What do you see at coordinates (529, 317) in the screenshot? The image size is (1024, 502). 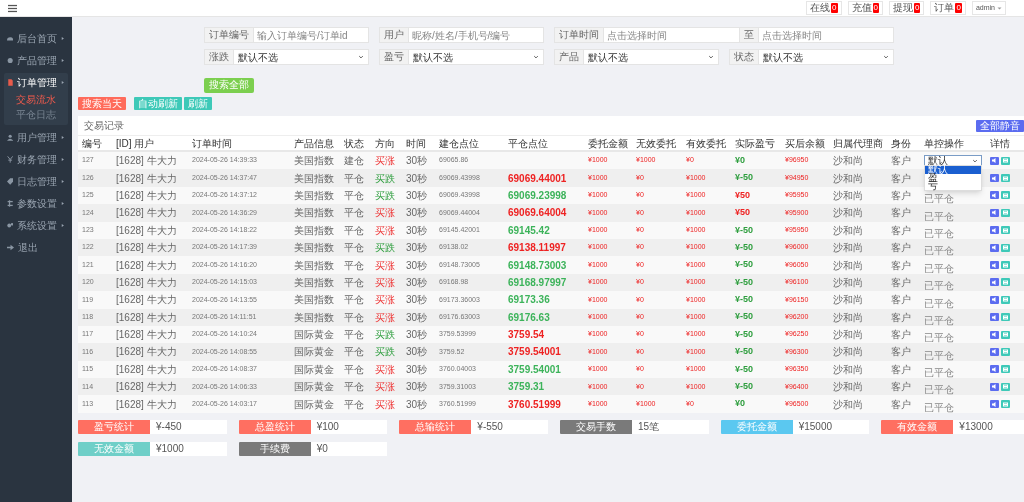 I see `table-cell-text: 69176.63` at bounding box center [529, 317].